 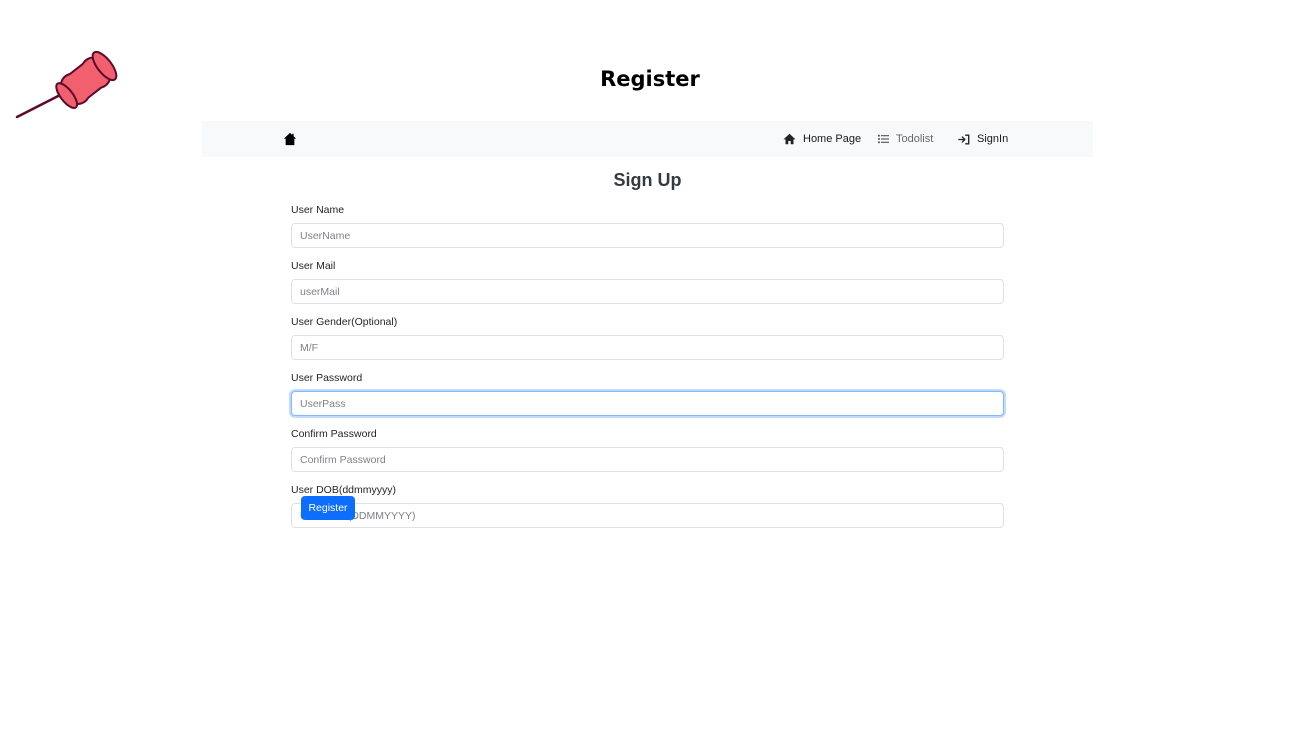 I want to click on usermail-label: User Mail, so click(x=313, y=266).